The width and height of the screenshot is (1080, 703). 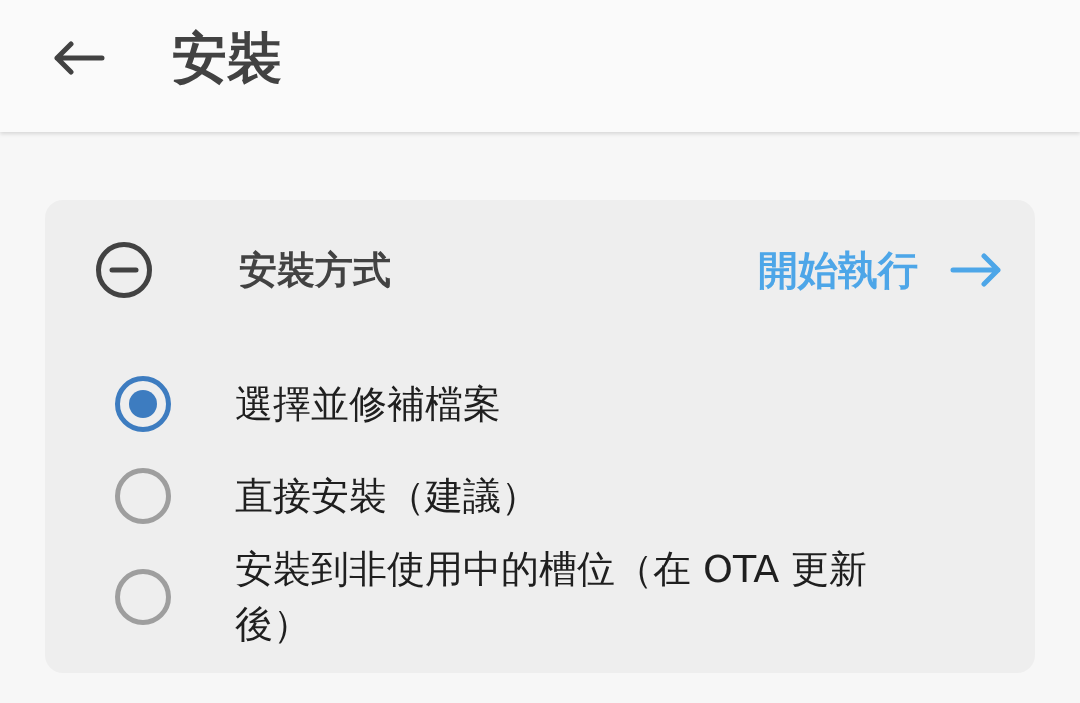 What do you see at coordinates (124, 270) in the screenshot?
I see `minus-circle-icon` at bounding box center [124, 270].